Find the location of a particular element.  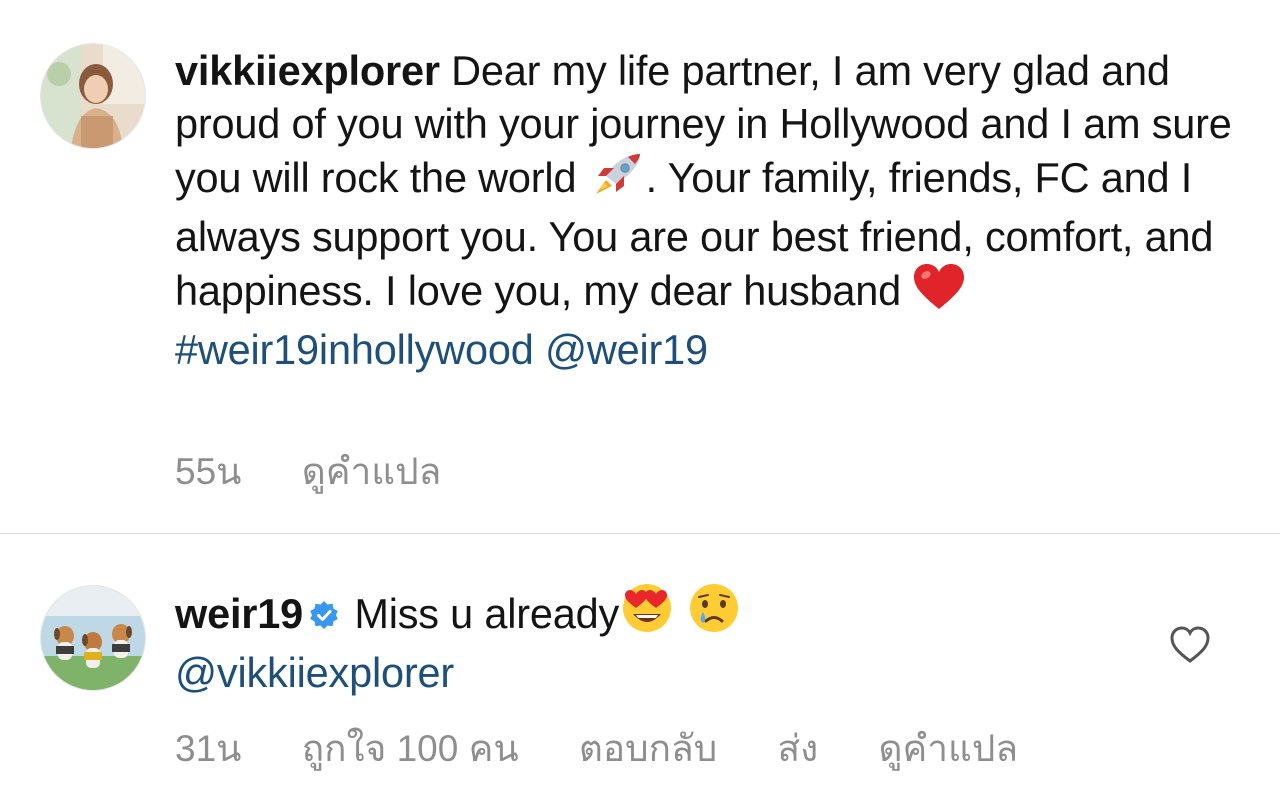

red-heart-icon is located at coordinates (939, 293).